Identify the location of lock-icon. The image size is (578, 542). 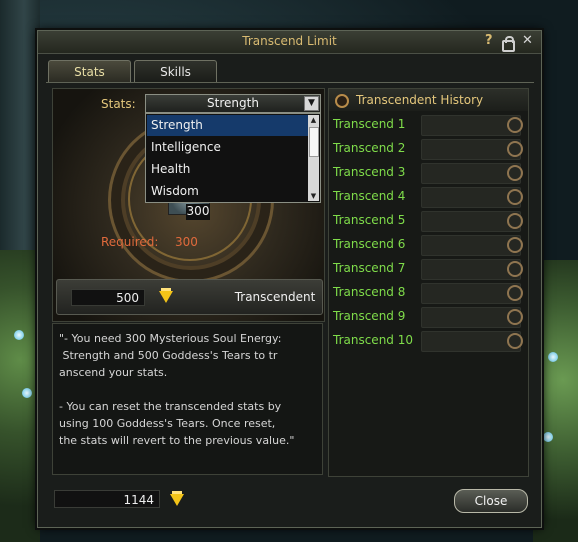
(508, 44).